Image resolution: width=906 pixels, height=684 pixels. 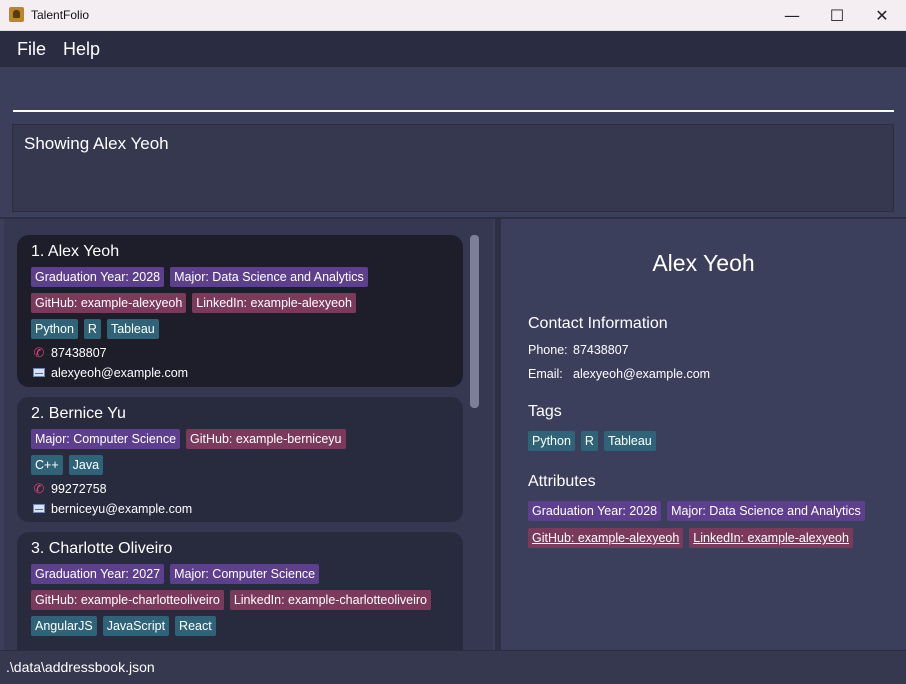 I want to click on attribute-tag: GitHub: example-alexyeoh, so click(x=109, y=303).